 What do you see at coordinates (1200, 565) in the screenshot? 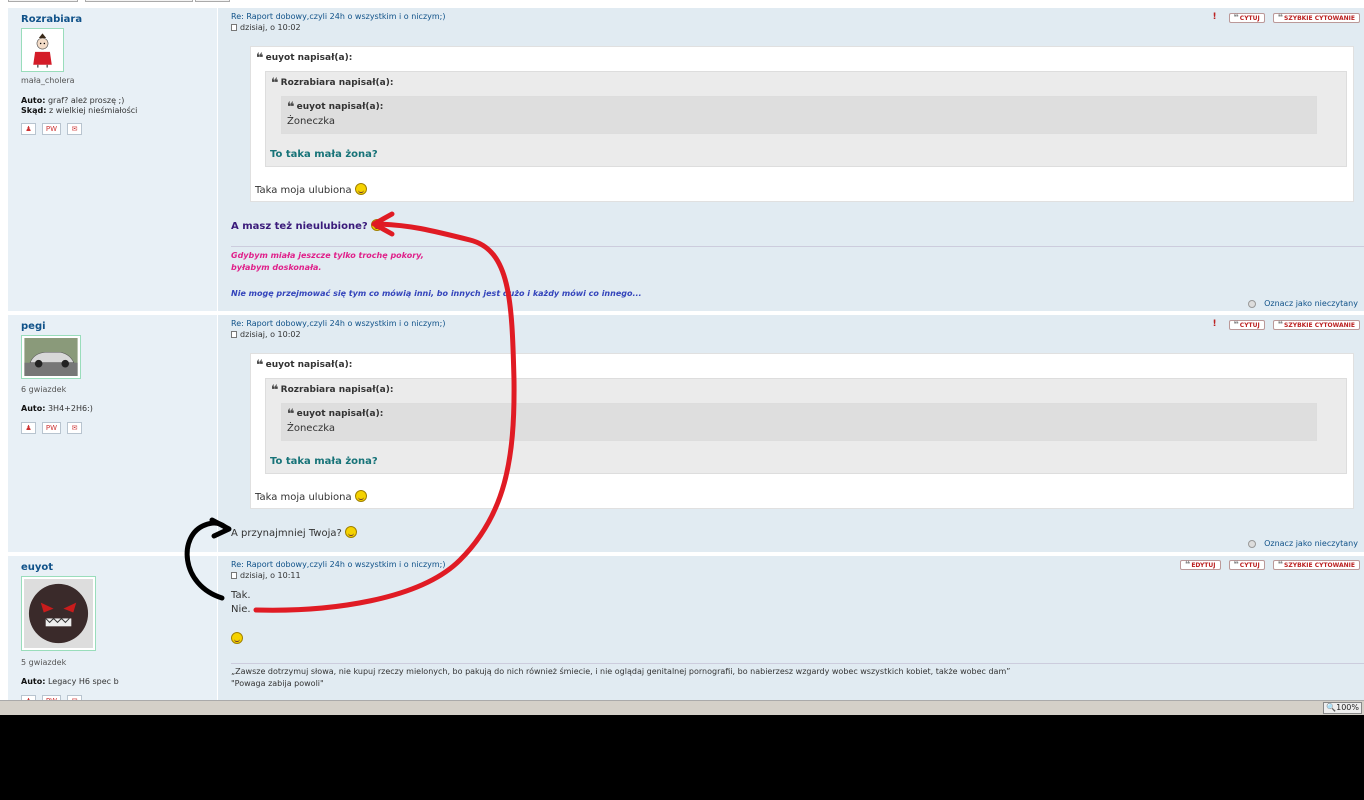
I see `edit-button: ❝EDYTUJ` at bounding box center [1200, 565].